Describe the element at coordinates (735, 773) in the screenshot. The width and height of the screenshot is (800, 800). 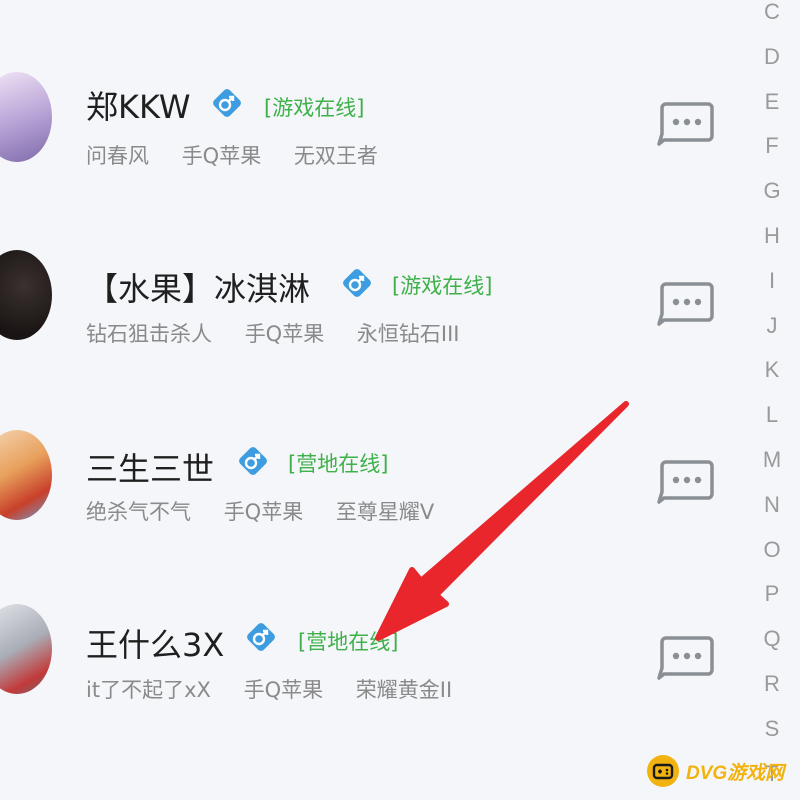
I see `watermark-text: DVG游戏网` at that location.